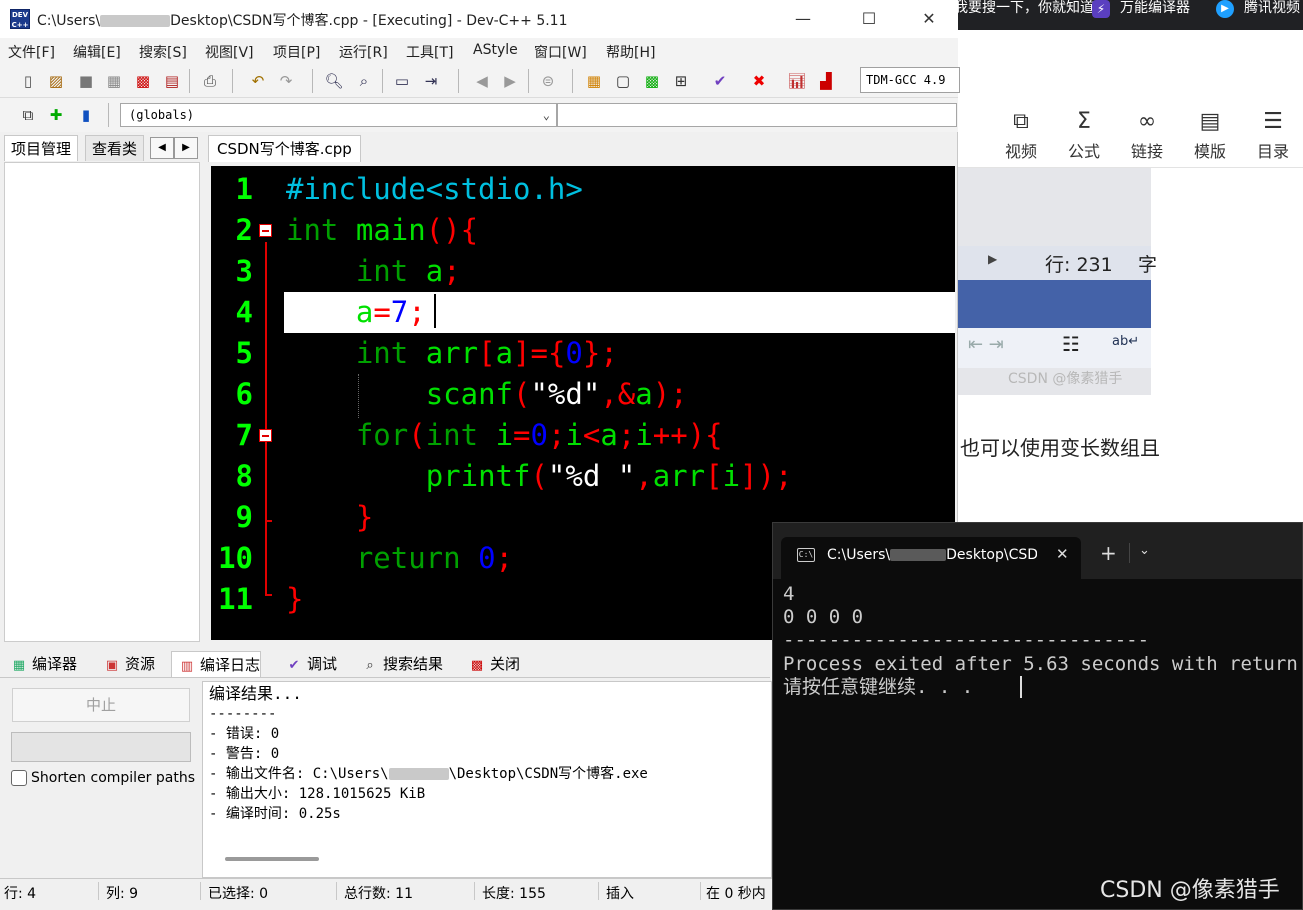 The image size is (1303, 910). What do you see at coordinates (826, 81) in the screenshot?
I see `delete-profile-icon: ▟` at bounding box center [826, 81].